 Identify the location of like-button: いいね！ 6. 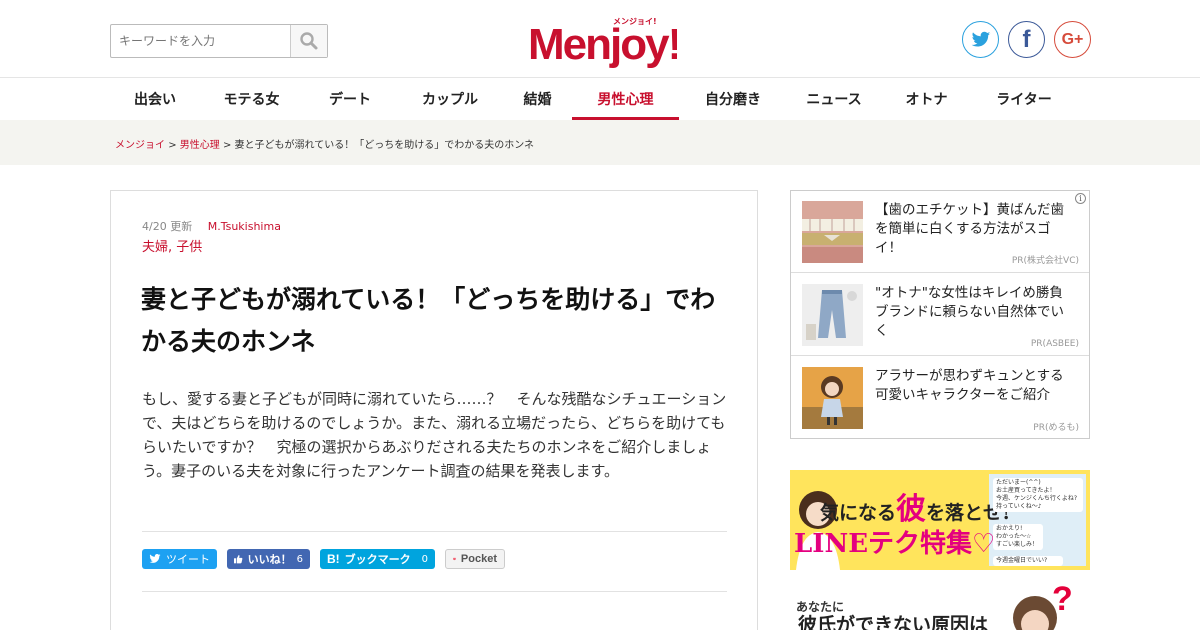
(268, 559).